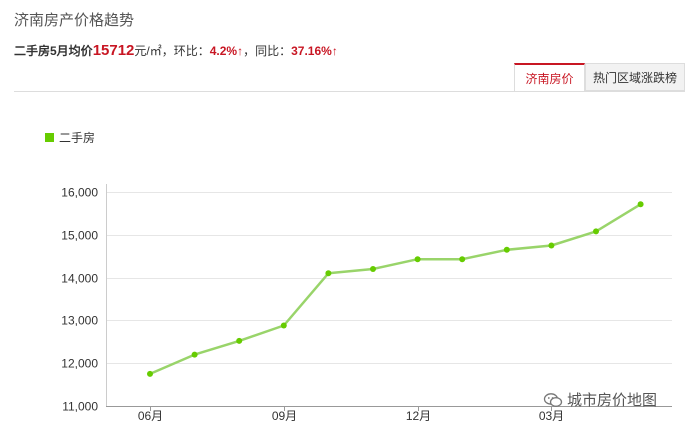  What do you see at coordinates (80, 407) in the screenshot?
I see `y-tick-label: 11,000` at bounding box center [80, 407].